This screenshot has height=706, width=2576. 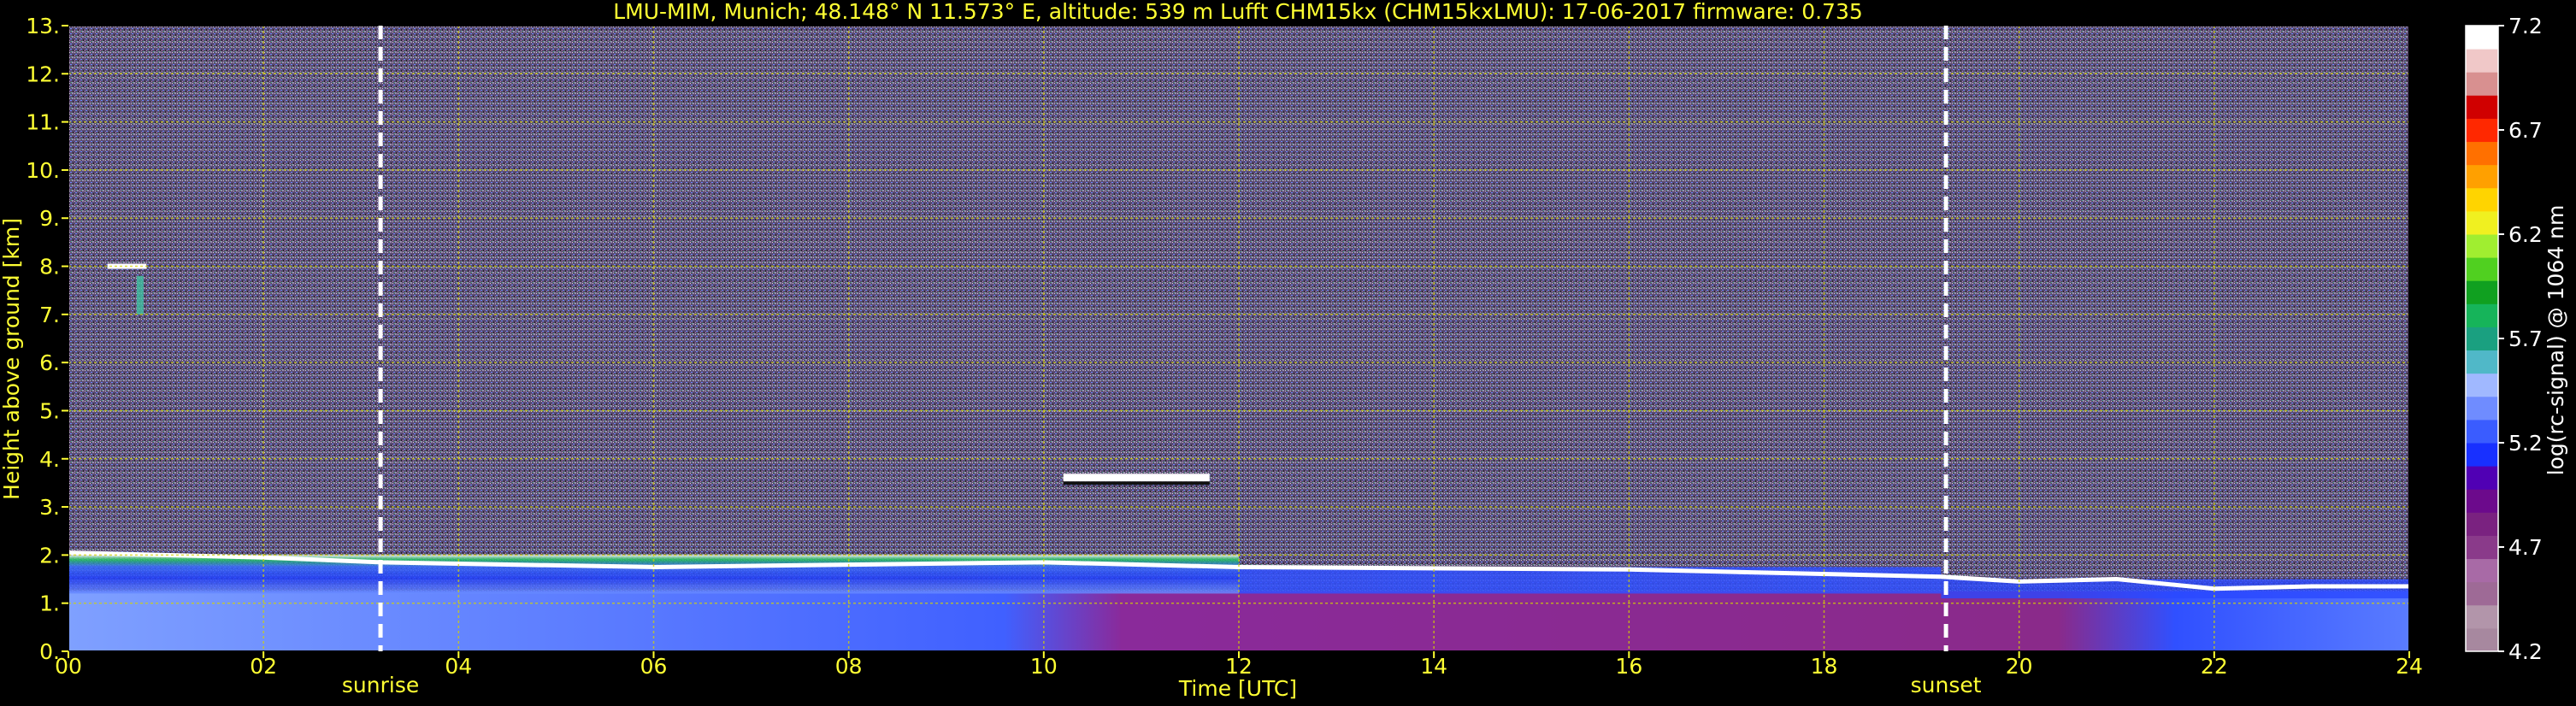 What do you see at coordinates (2525, 339) in the screenshot?
I see `colorbar-tick-label: 5.7` at bounding box center [2525, 339].